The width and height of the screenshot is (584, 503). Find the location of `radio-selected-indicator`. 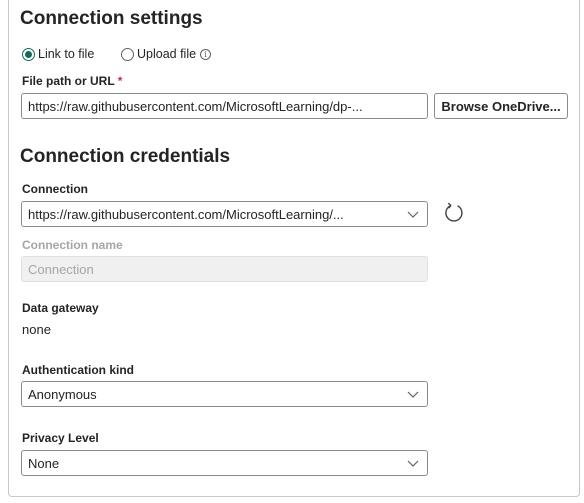

radio-selected-indicator is located at coordinates (28, 54).